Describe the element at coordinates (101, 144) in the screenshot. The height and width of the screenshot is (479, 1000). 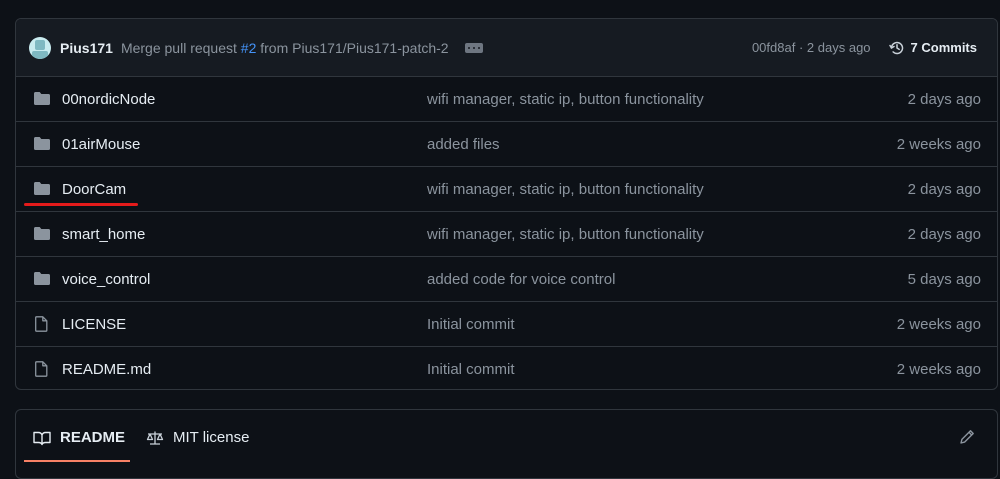
I see `file-name-link: 01airMouse` at that location.